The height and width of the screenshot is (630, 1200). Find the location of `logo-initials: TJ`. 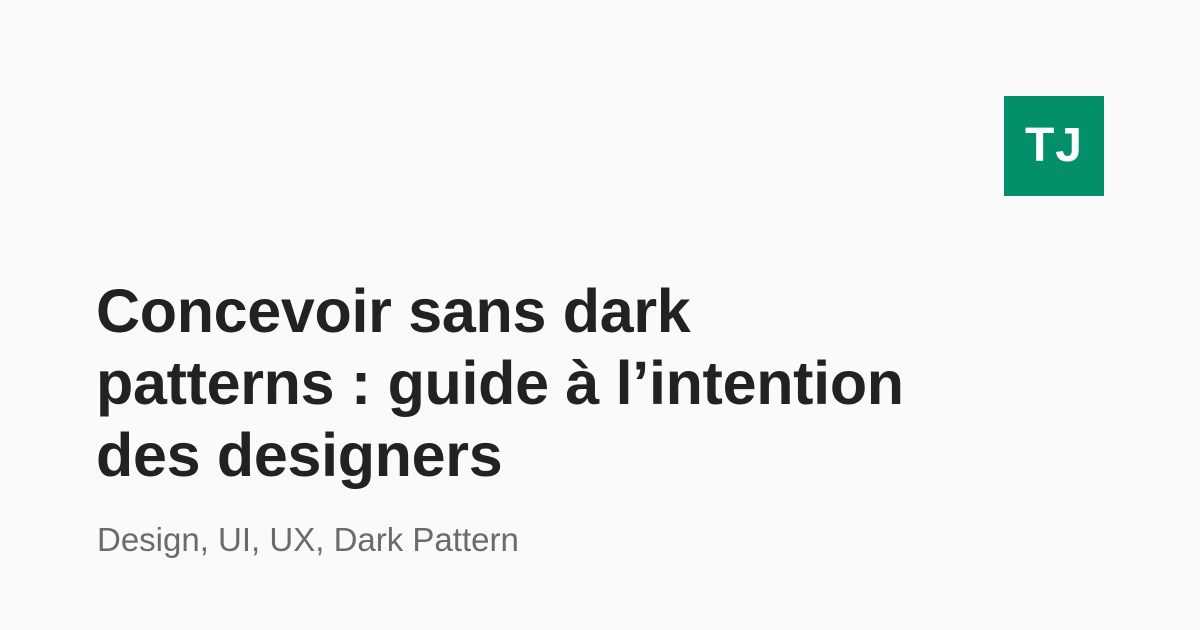

logo-initials: TJ is located at coordinates (1053, 145).